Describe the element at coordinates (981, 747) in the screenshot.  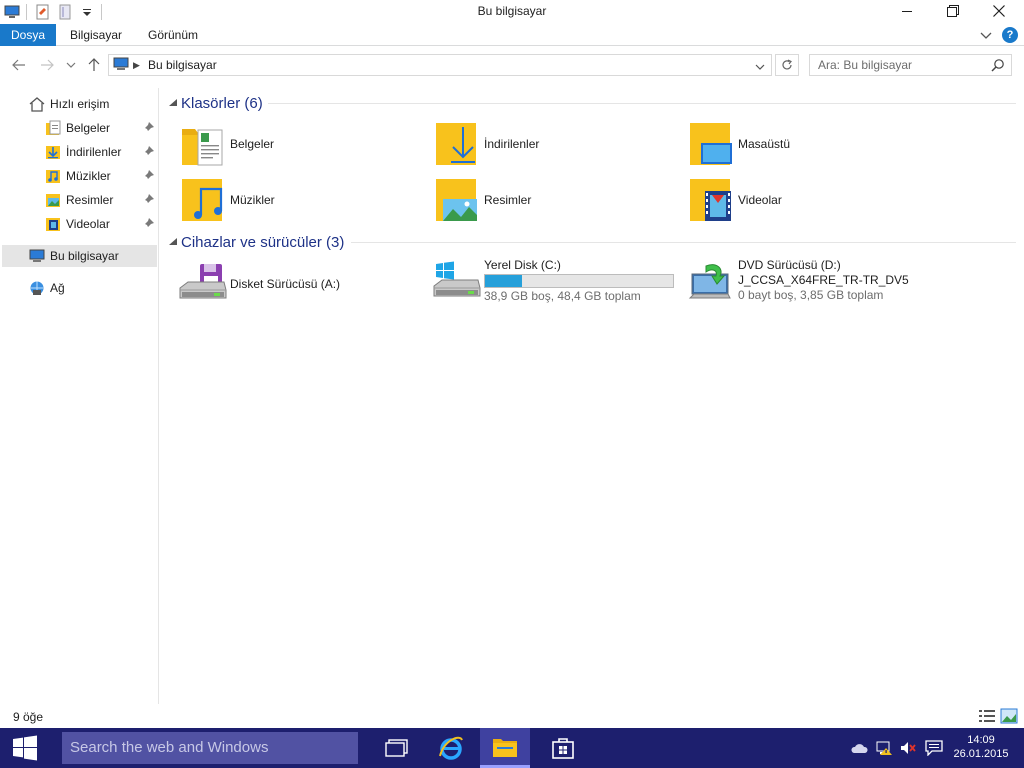
I see `taskbar-clock: 14:09 26.01.2015` at that location.